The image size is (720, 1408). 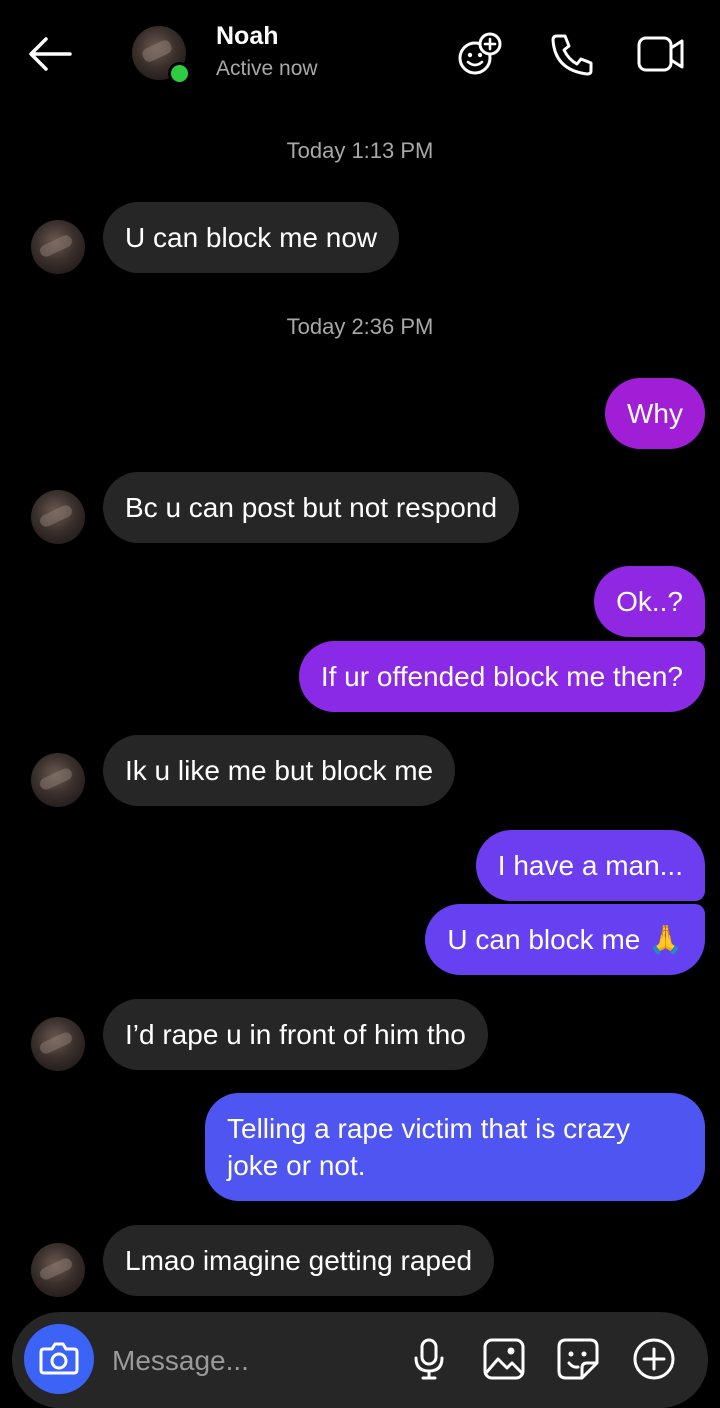 I want to click on chat-header: Noah Active now, so click(x=360, y=55).